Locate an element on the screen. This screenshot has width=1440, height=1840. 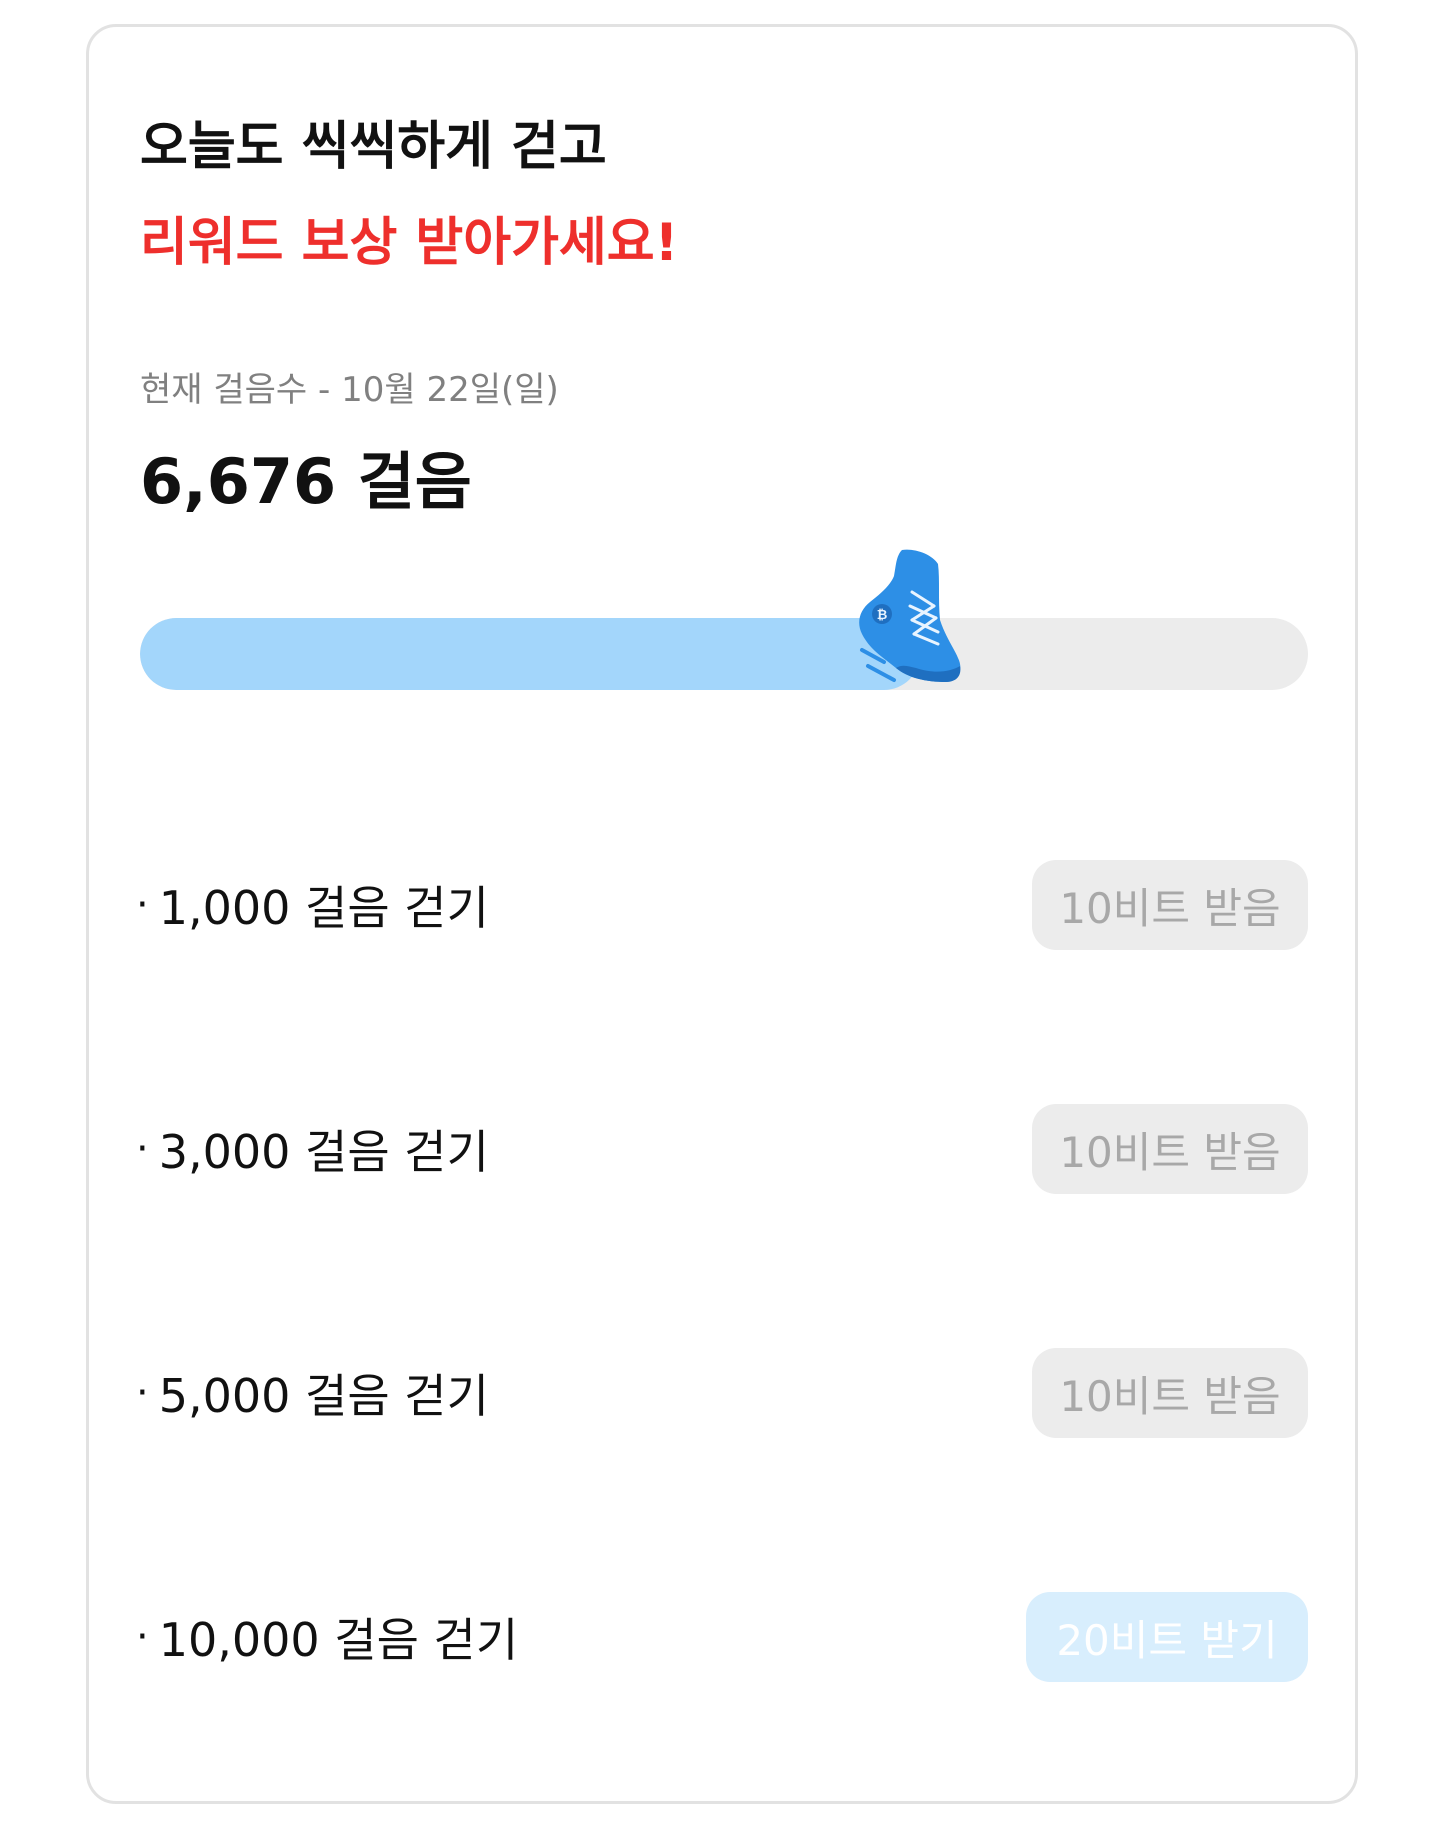
mission-label-text: 3,000 걸음 걷기 is located at coordinates (323, 1152).